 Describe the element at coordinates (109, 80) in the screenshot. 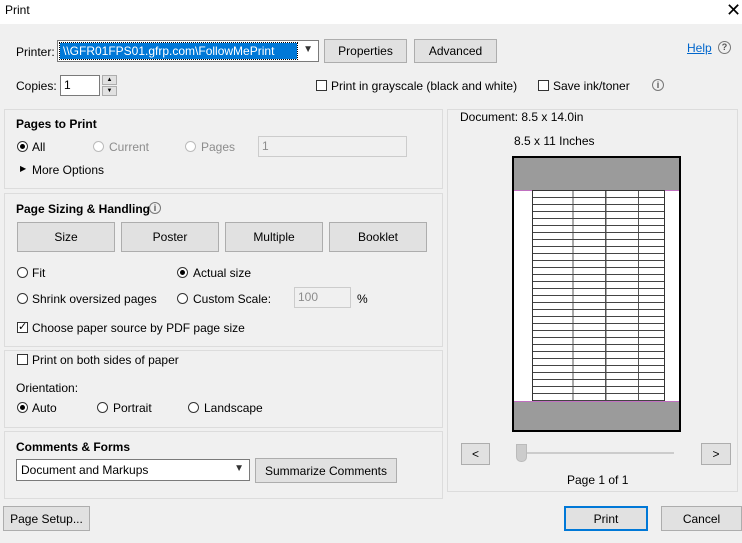

I see `copies-up-icon: ▲` at that location.